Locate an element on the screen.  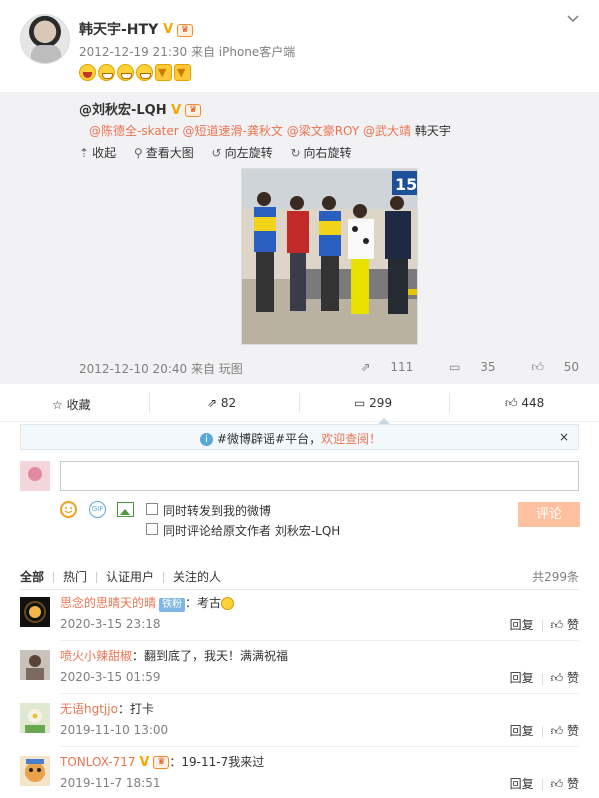
post-timestamp: 2012-12-19 21:30 来自 iPhone客户端 is located at coordinates (187, 51).